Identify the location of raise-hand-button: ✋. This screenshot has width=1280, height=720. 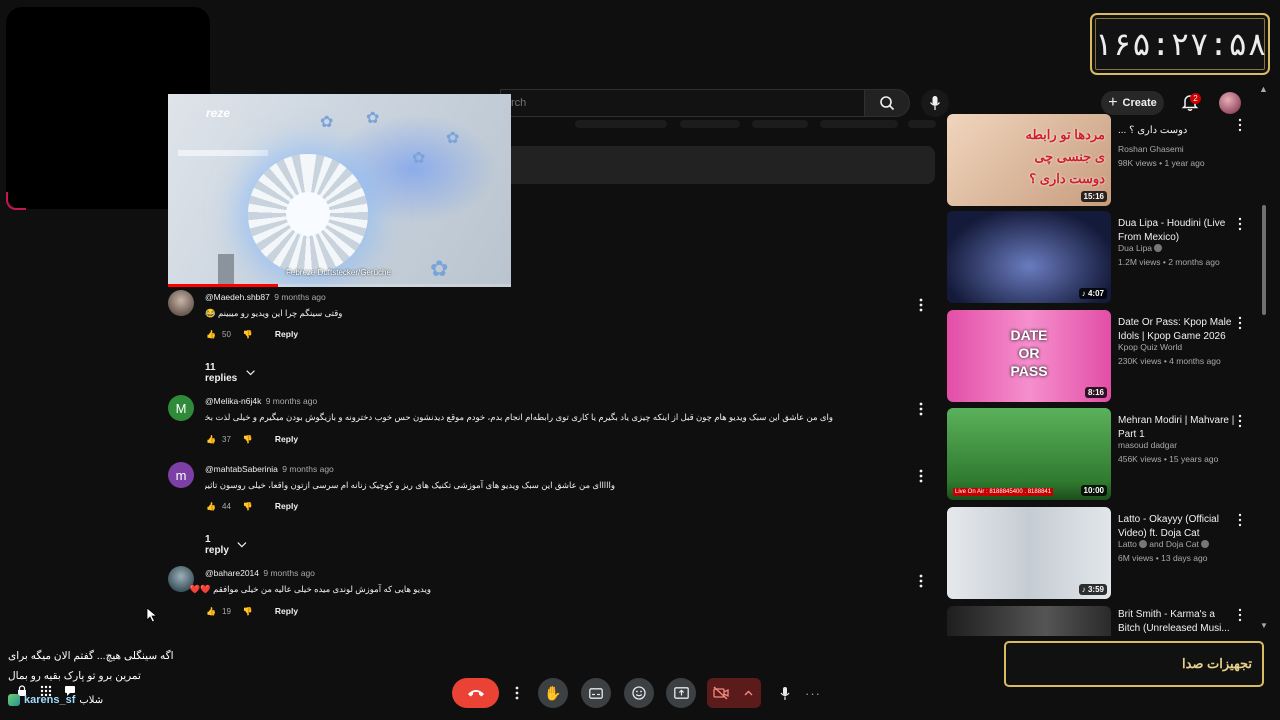
(553, 693).